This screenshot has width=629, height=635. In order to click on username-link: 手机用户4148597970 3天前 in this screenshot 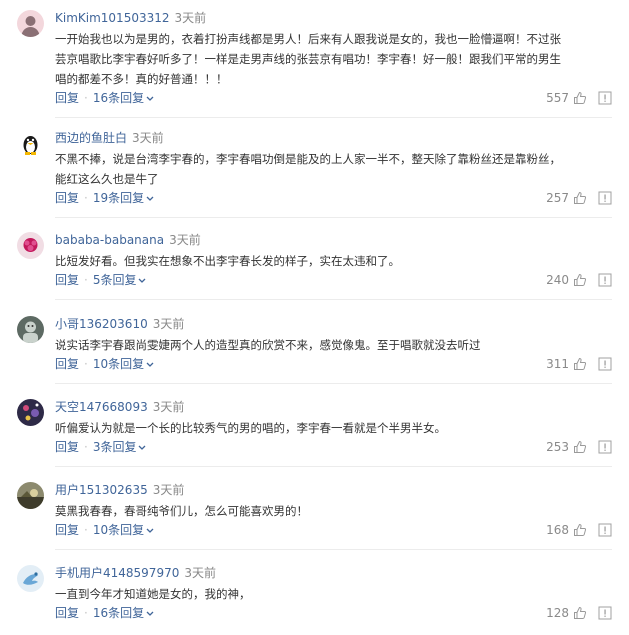, I will do `click(135, 573)`.